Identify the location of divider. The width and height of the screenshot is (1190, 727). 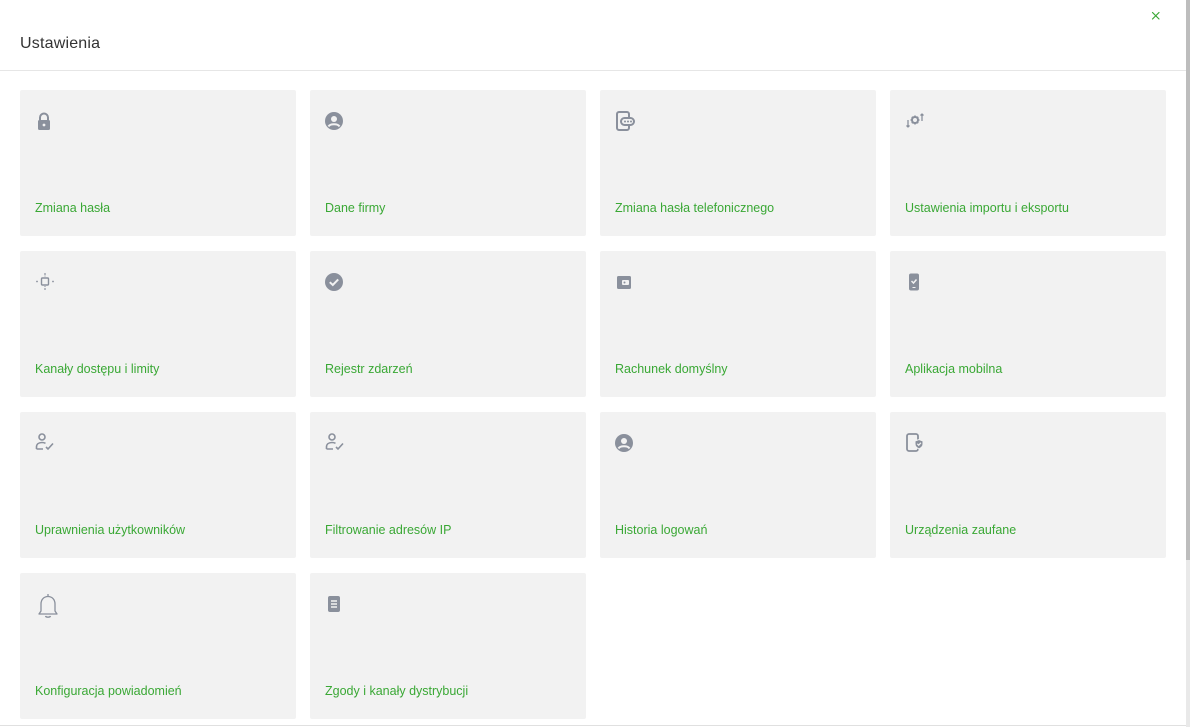
(593, 725).